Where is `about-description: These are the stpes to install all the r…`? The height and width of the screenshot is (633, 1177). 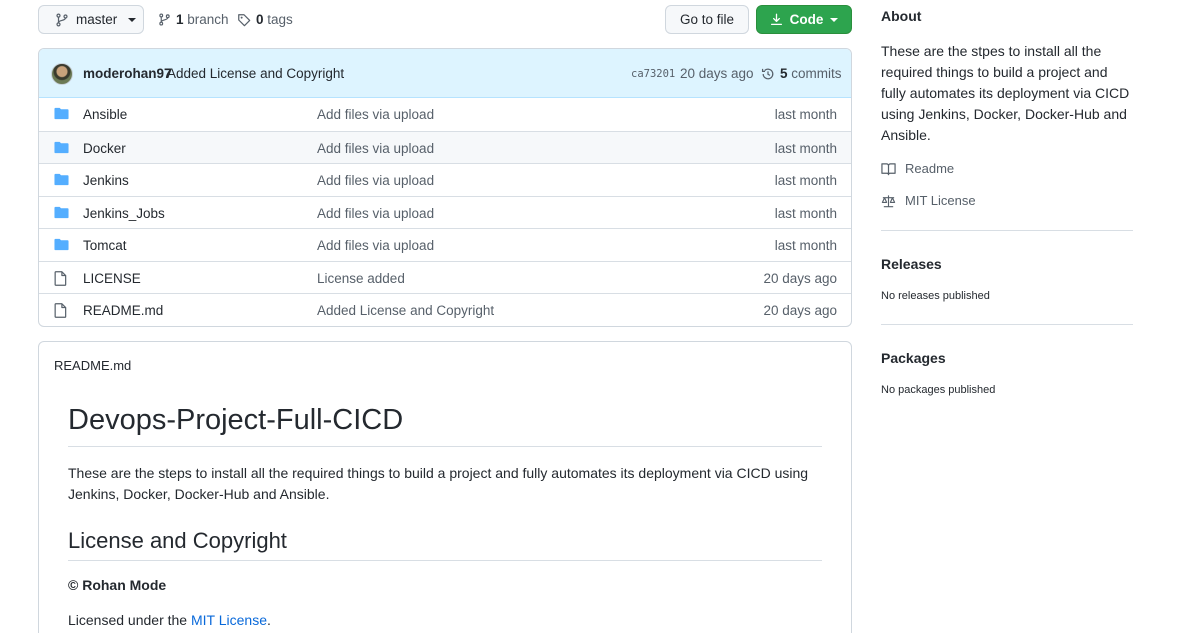 about-description: These are the stpes to install all the r… is located at coordinates (1005, 93).